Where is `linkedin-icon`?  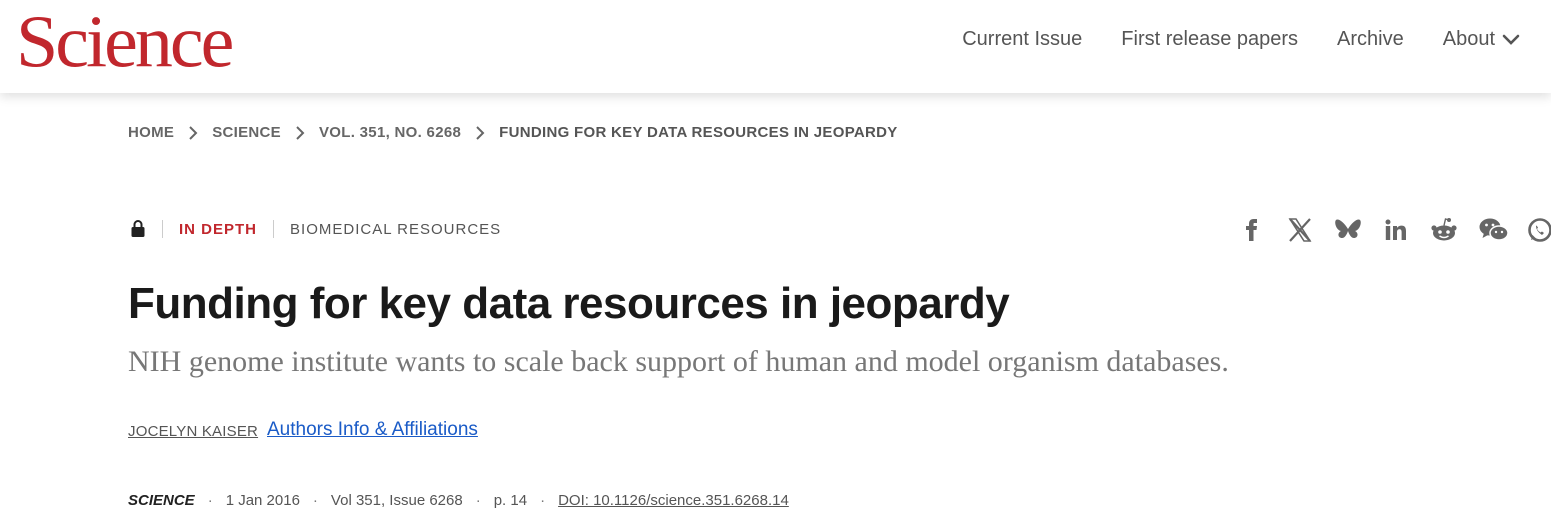
linkedin-icon is located at coordinates (1396, 230).